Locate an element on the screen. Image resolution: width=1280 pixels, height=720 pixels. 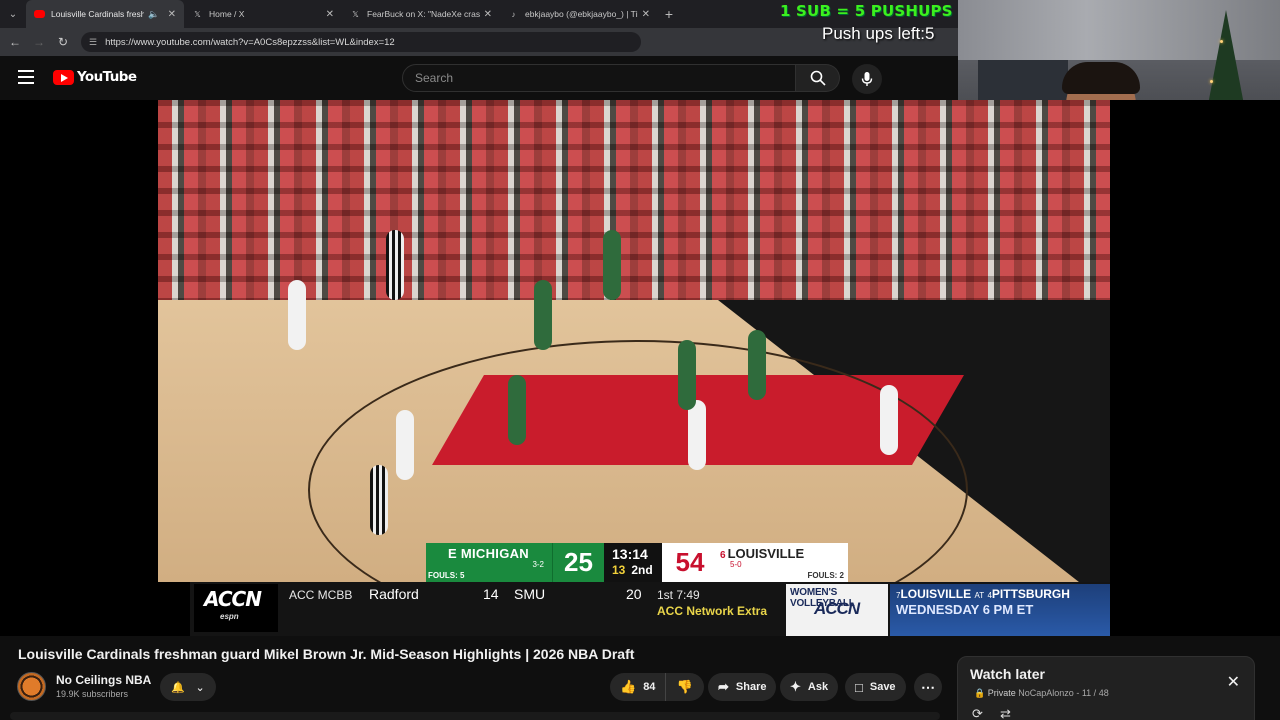
save-button: □ Save is located at coordinates (875, 687).